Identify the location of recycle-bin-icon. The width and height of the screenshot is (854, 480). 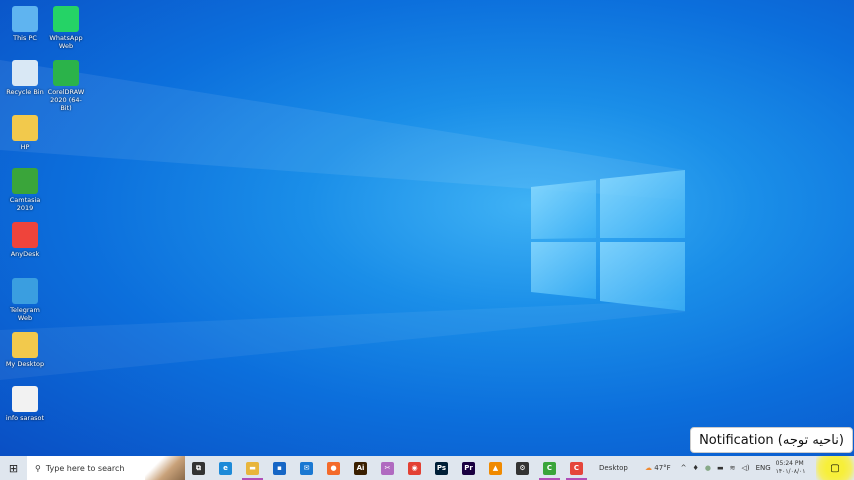
(25, 73).